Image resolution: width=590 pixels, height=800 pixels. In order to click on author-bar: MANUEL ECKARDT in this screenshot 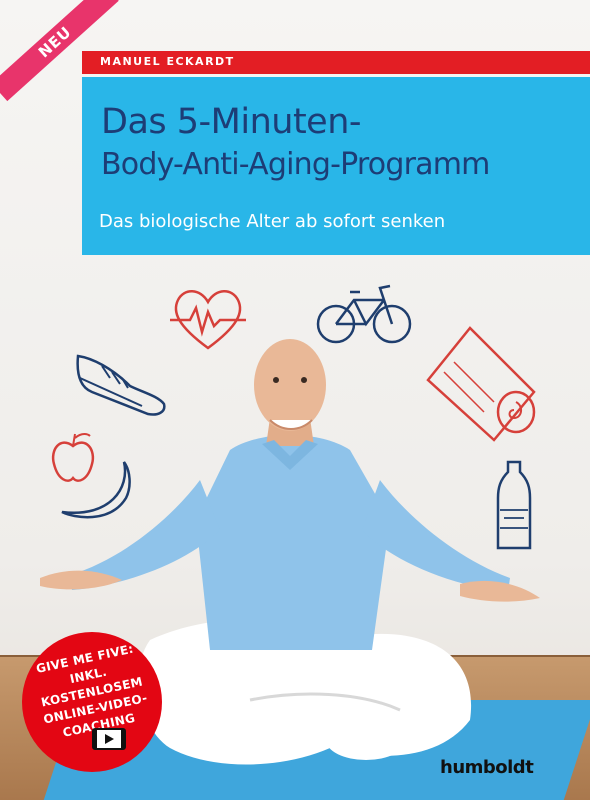, I will do `click(336, 62)`.